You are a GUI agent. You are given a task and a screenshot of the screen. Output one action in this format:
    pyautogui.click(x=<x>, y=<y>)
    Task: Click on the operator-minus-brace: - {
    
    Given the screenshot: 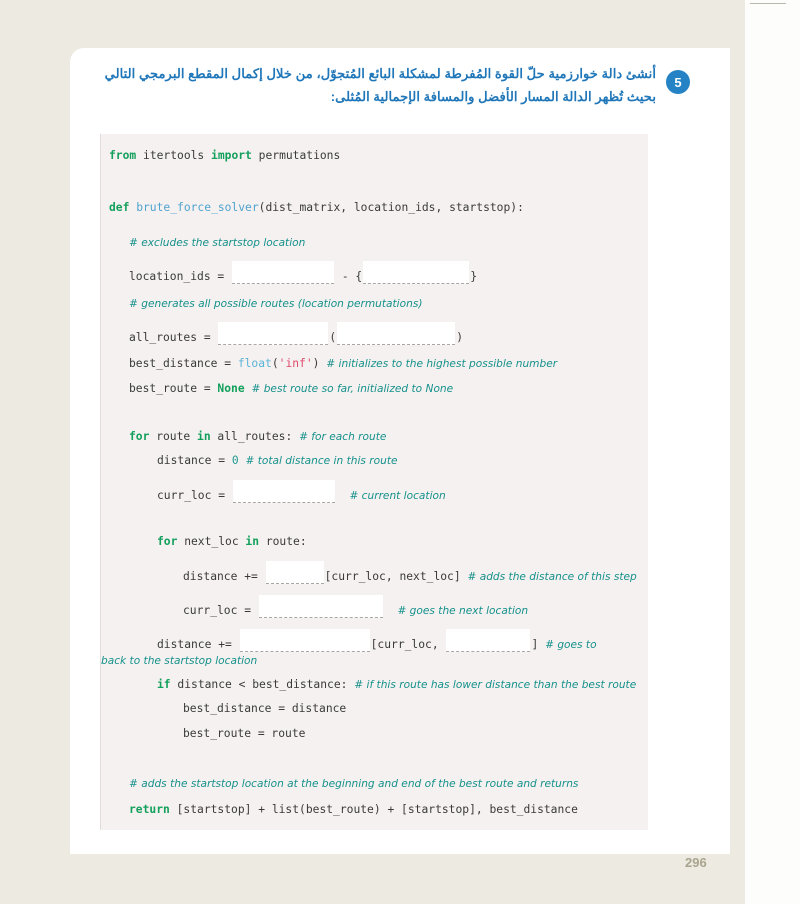 What is the action you would take?
    pyautogui.click(x=349, y=277)
    